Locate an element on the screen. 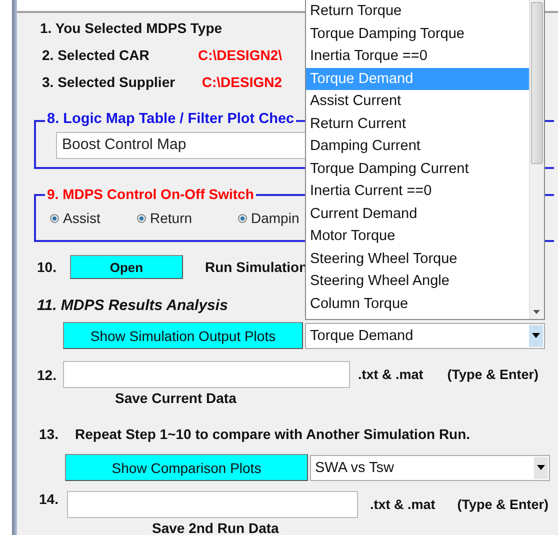 This screenshot has width=558, height=535. list-item: Assist Current is located at coordinates (417, 101).